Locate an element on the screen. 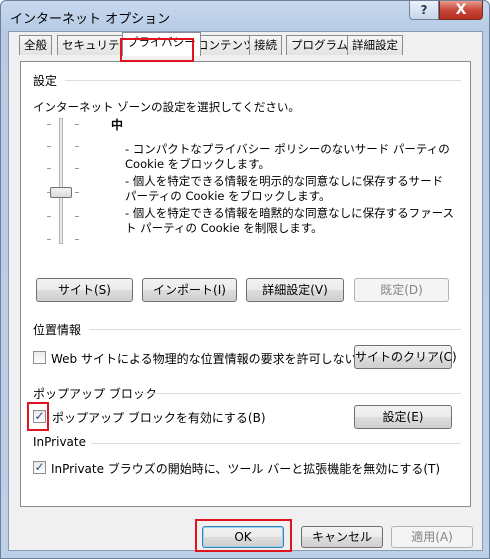  sites-button: サイト(S) is located at coordinates (84, 290).